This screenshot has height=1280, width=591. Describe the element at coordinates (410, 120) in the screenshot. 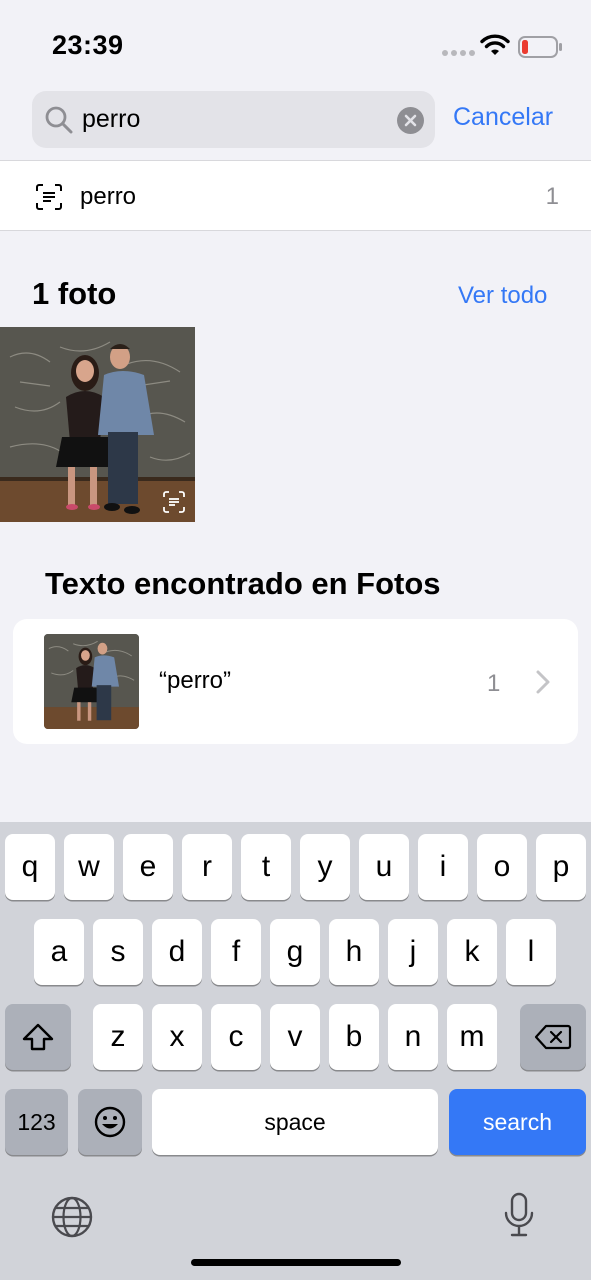

I see `clear-search-icon` at that location.